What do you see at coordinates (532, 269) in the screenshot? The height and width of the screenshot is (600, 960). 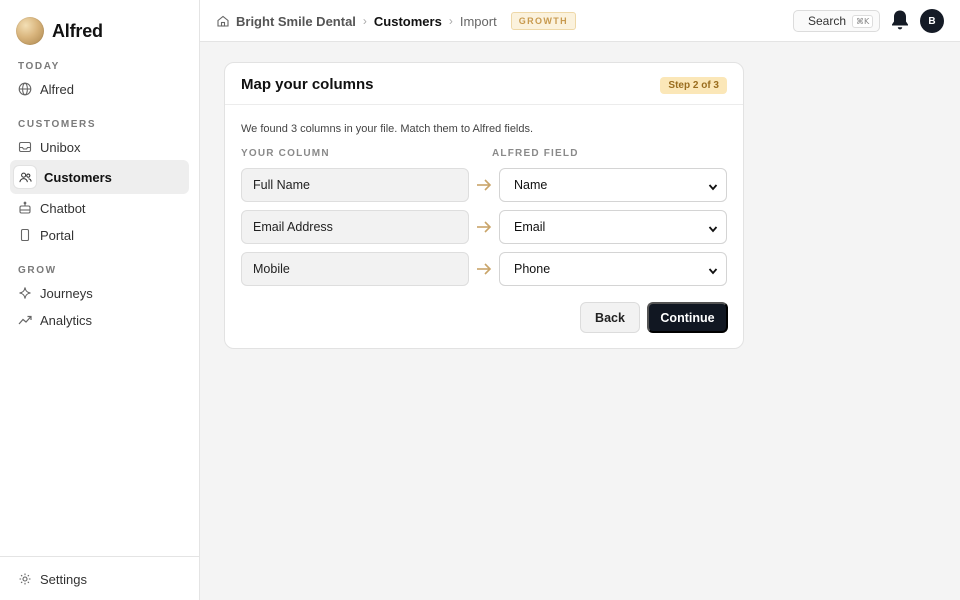 I see `selected-value: Phone` at bounding box center [532, 269].